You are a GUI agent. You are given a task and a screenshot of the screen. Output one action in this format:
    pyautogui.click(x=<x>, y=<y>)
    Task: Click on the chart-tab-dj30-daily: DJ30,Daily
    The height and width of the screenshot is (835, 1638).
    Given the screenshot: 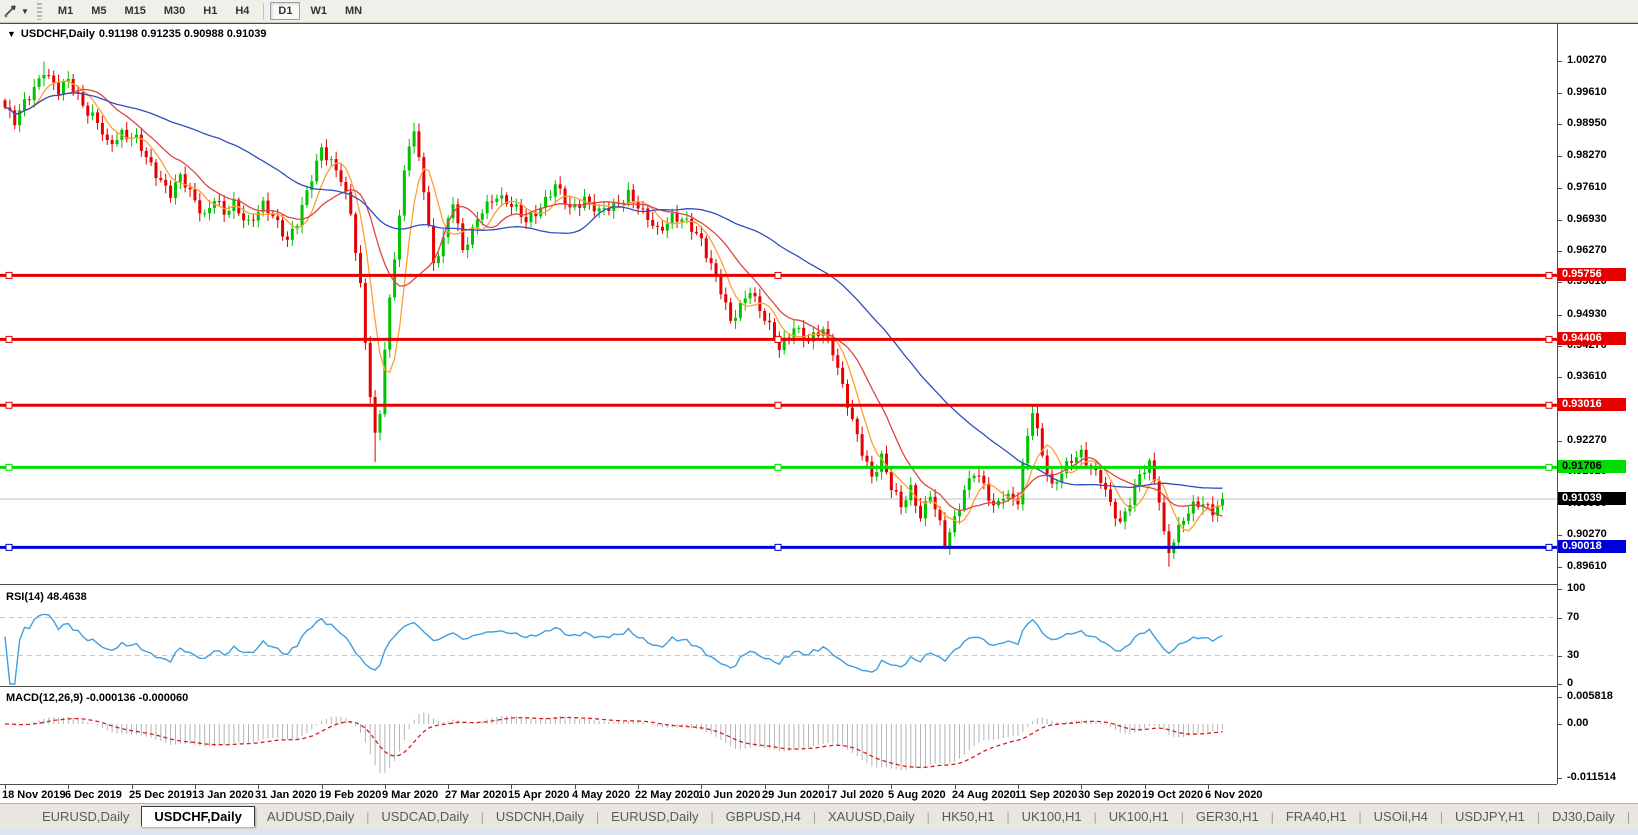 What is the action you would take?
    pyautogui.click(x=1583, y=816)
    